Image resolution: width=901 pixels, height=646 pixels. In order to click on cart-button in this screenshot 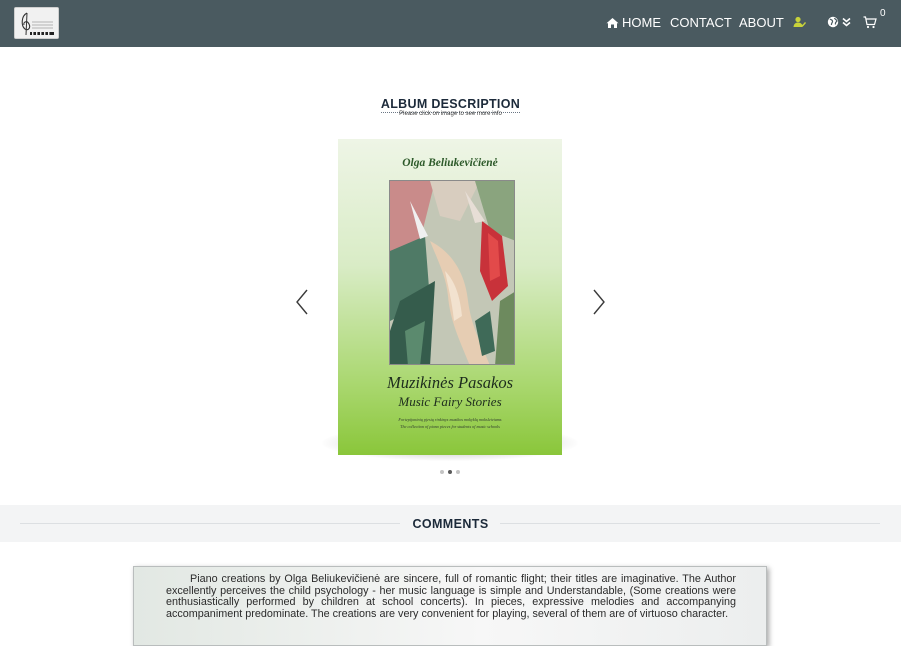, I will do `click(870, 22)`.